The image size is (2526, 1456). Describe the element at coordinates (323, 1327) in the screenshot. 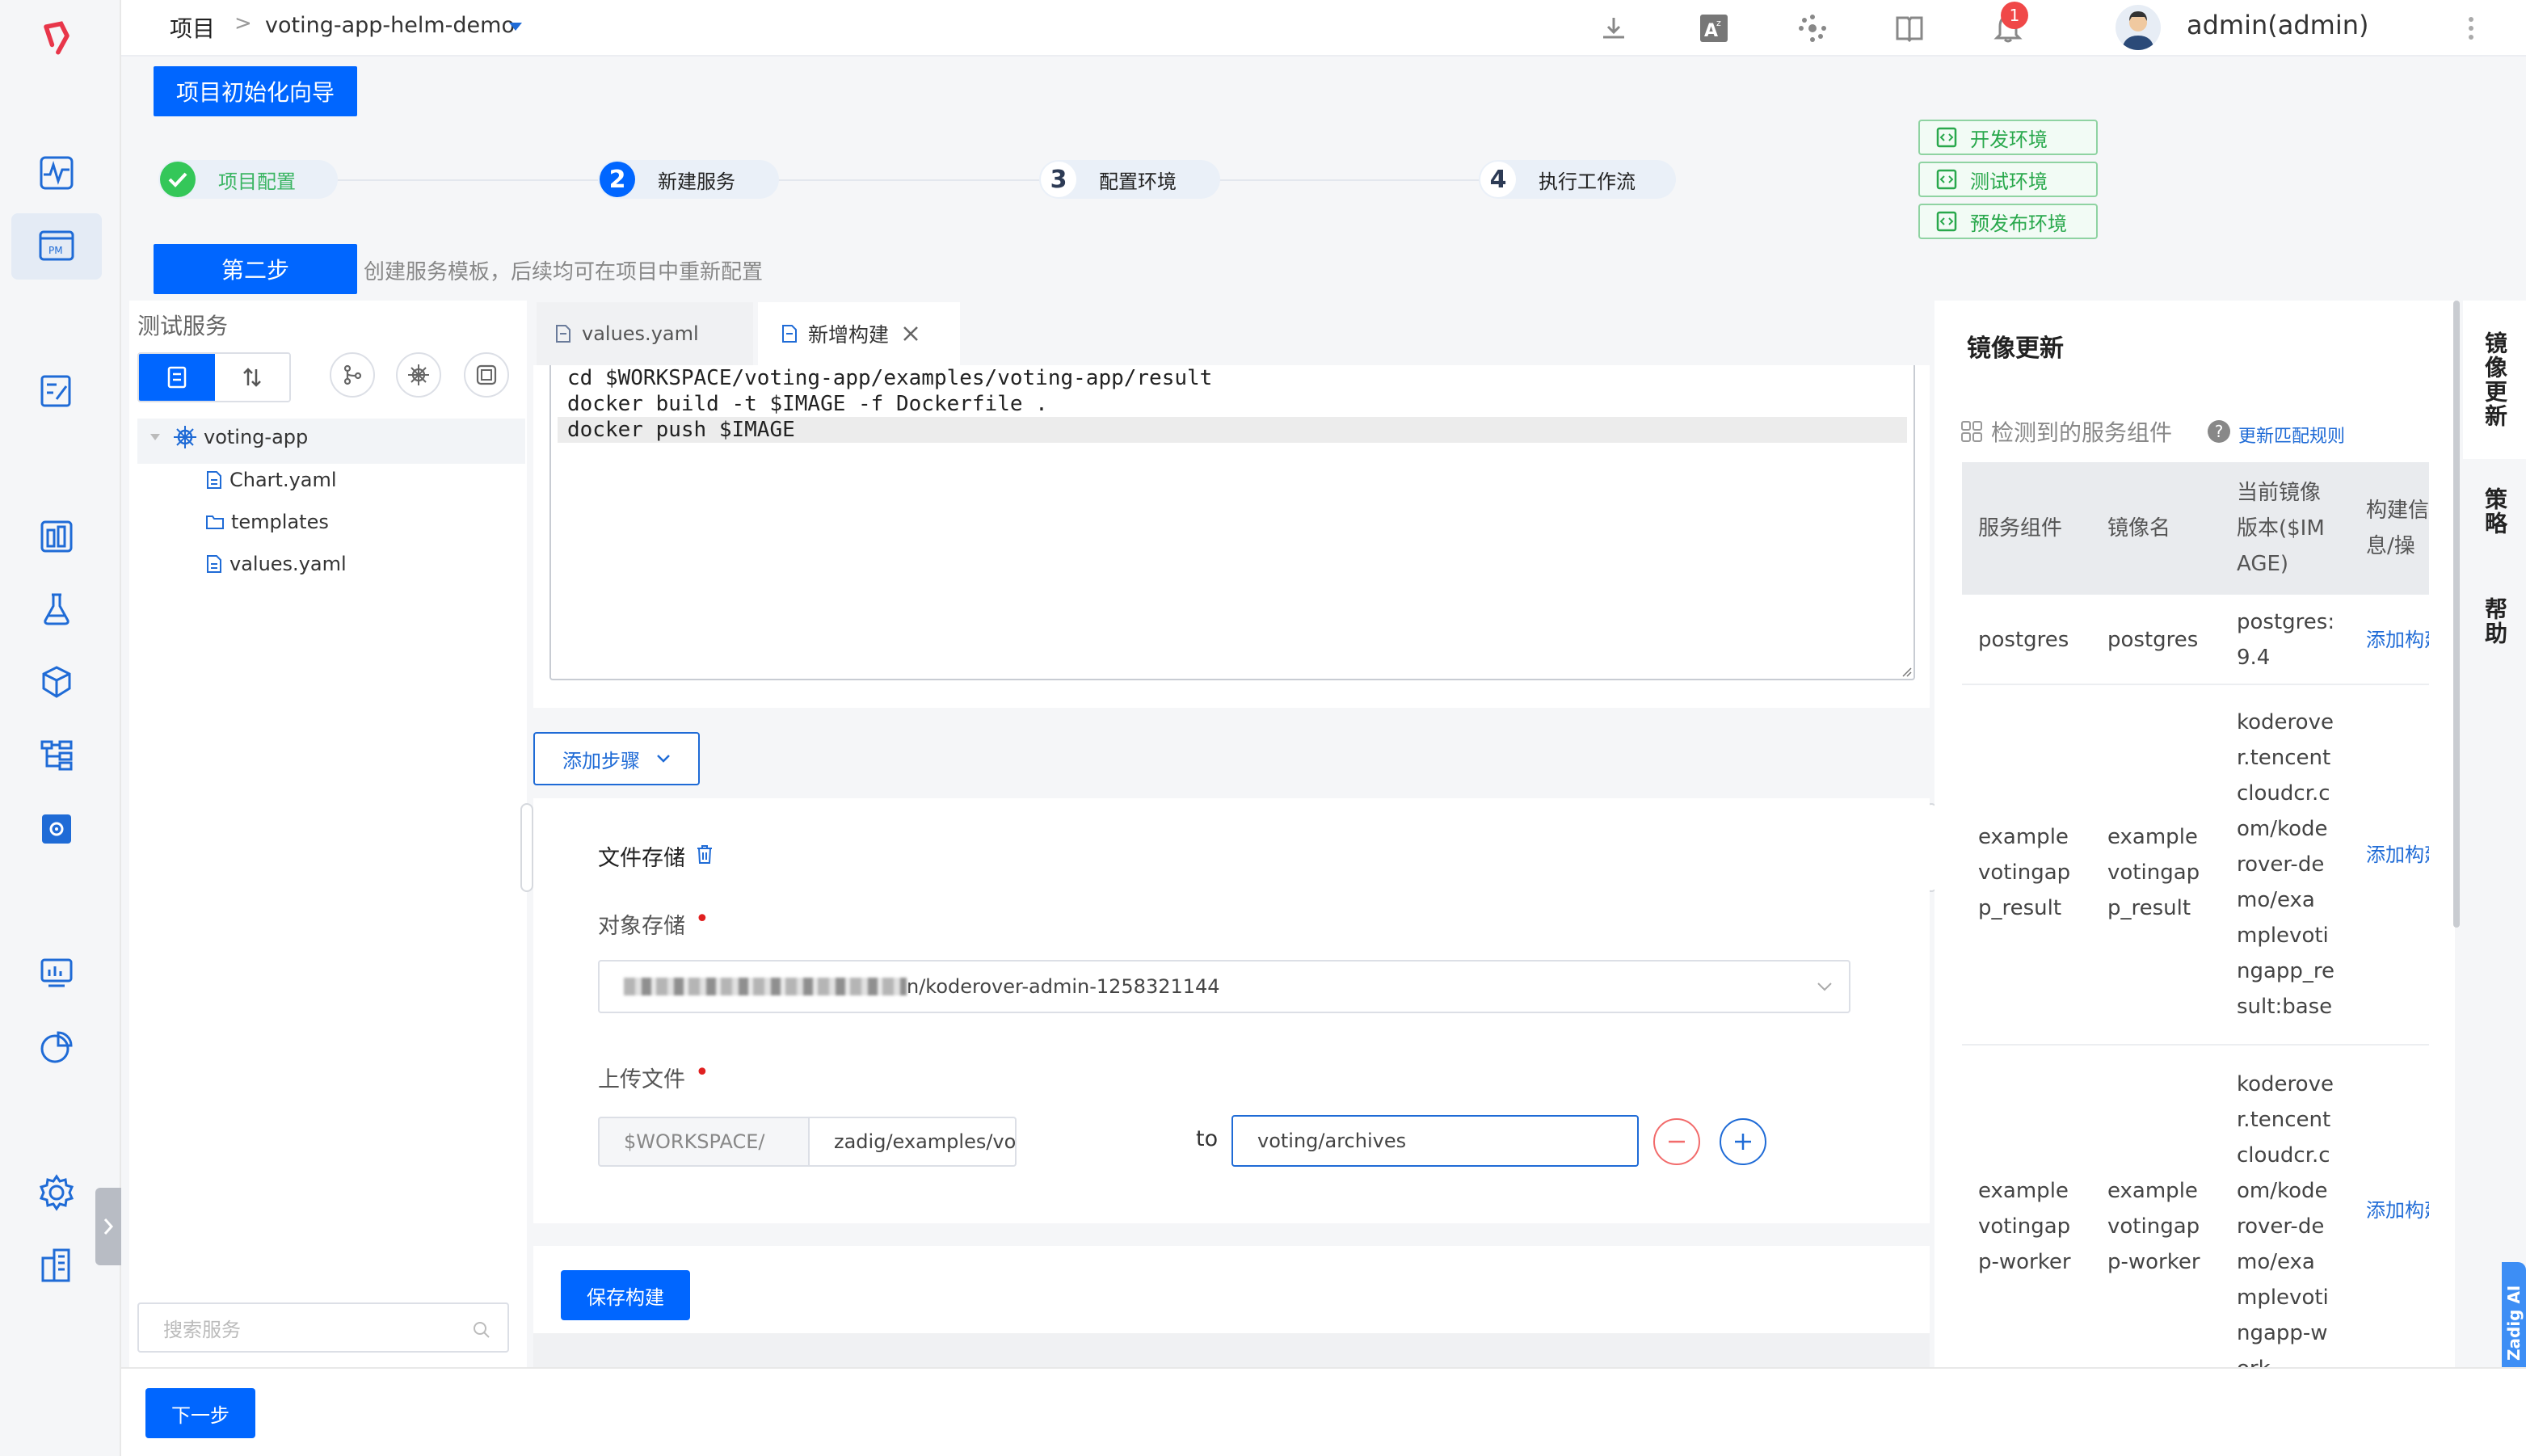

I see `search-service-field: 搜索服务` at that location.